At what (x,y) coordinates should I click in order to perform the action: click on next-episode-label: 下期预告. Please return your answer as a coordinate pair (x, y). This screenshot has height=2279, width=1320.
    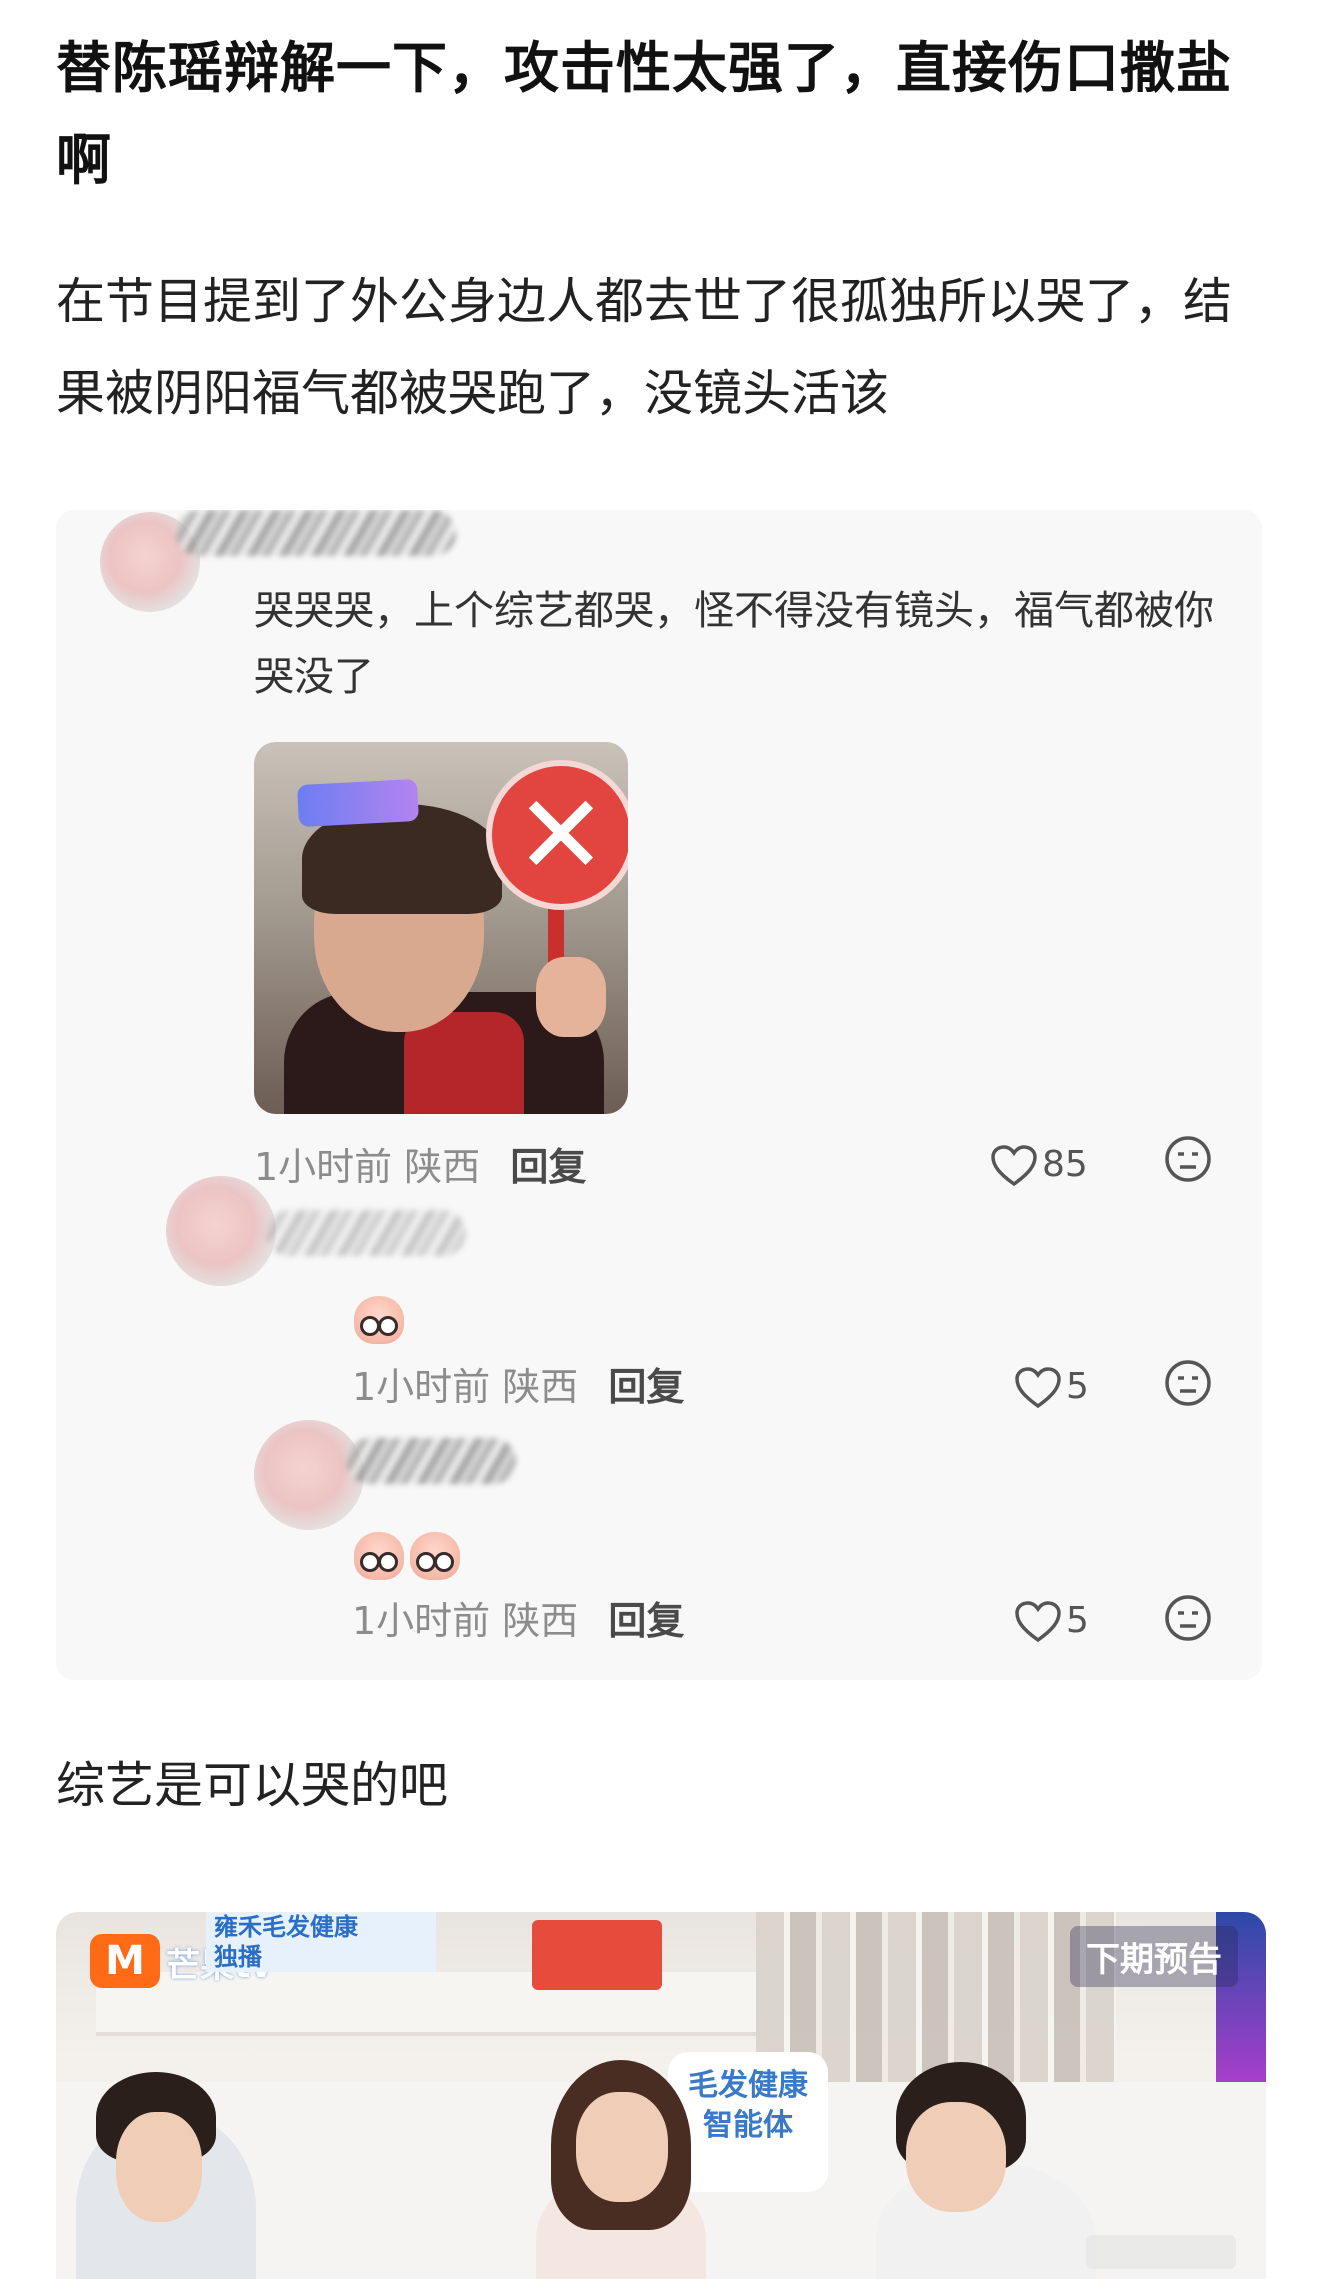
    Looking at the image, I should click on (1154, 1956).